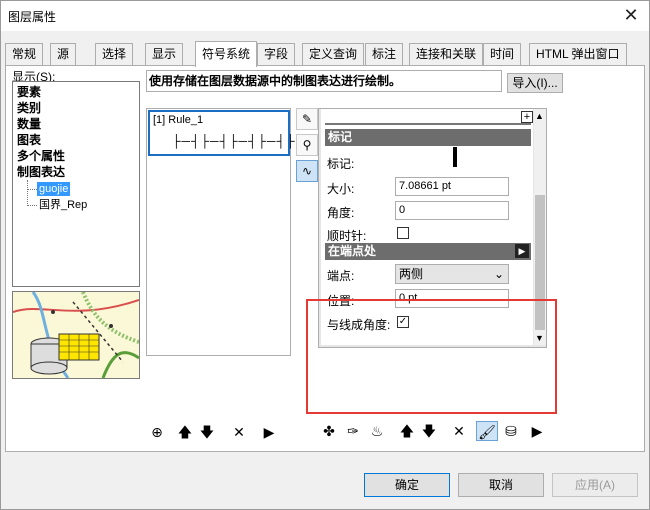 The width and height of the screenshot is (650, 510). What do you see at coordinates (384, 54) in the screenshot?
I see `tab-labels: 标注` at bounding box center [384, 54].